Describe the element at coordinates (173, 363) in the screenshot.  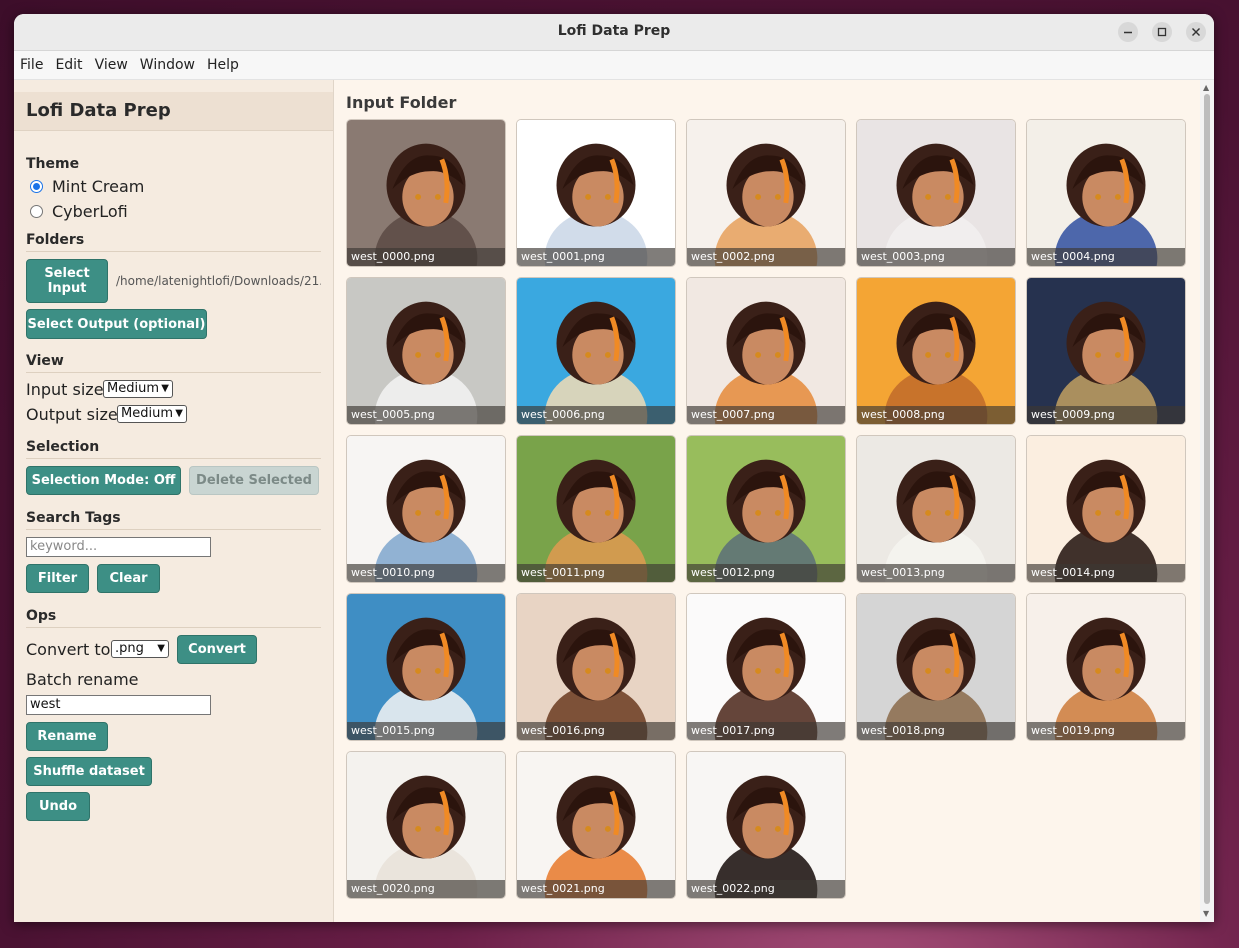
I see `view-heading: View` at that location.